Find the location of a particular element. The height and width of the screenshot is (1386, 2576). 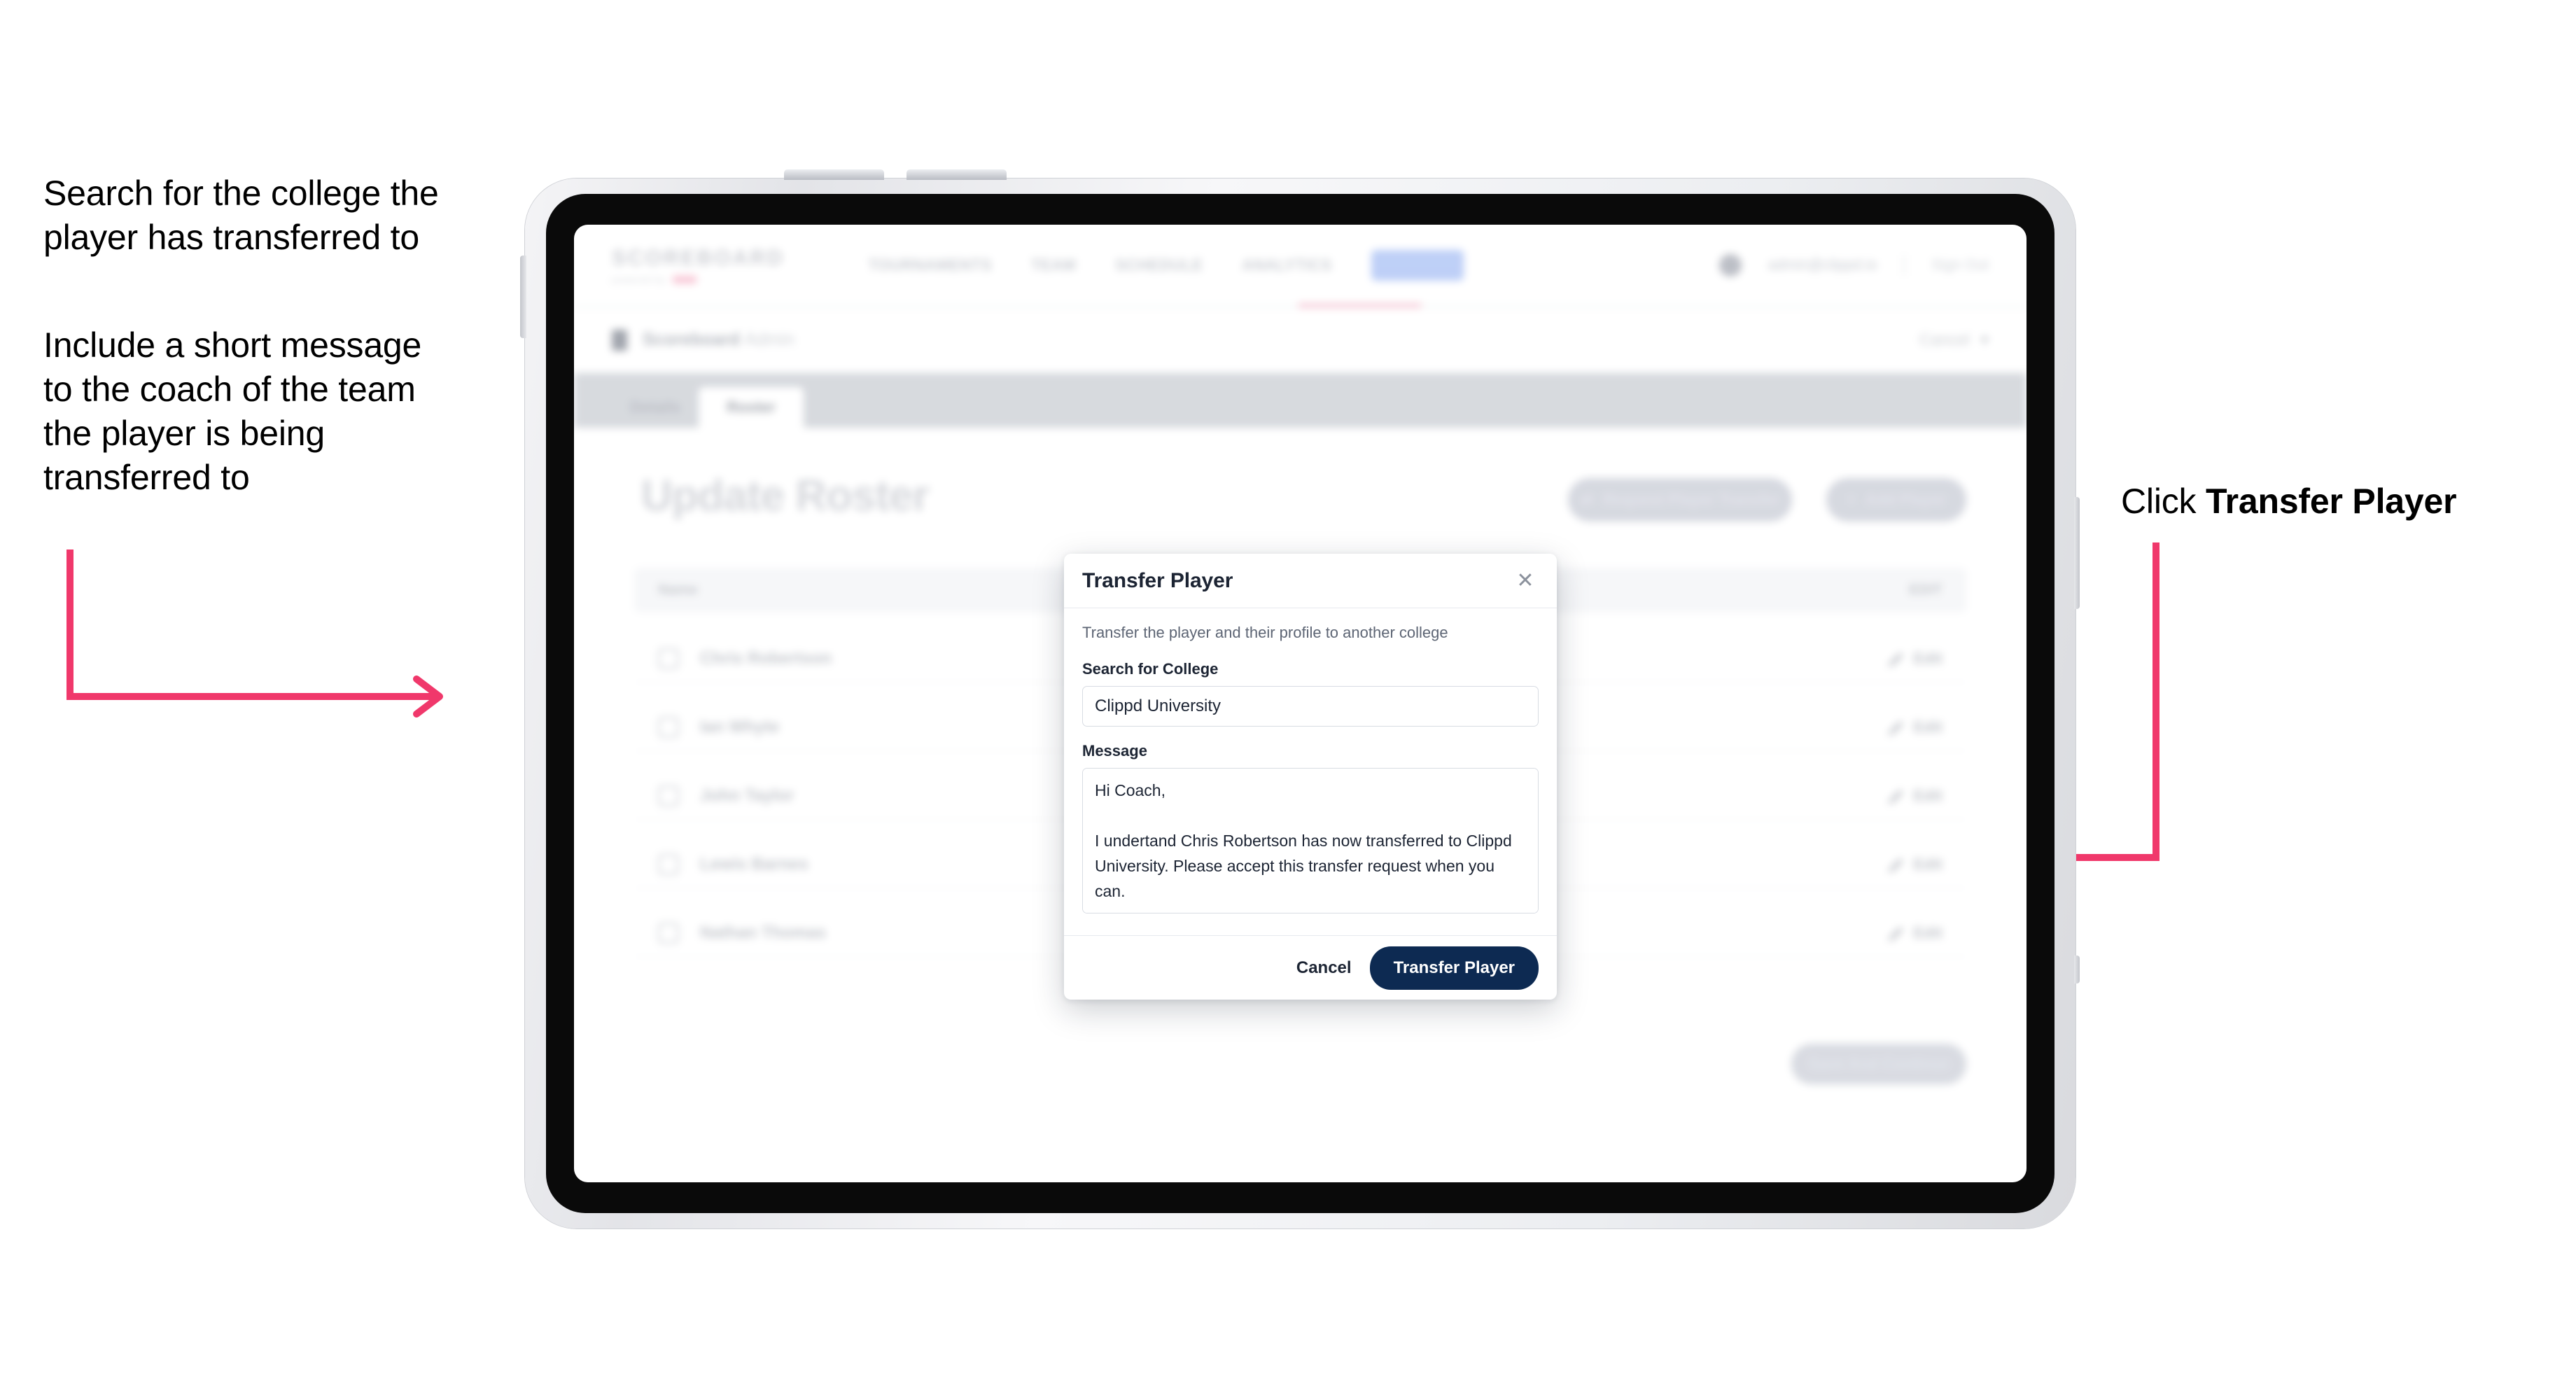

save-and-continue-button: Save And Continue is located at coordinates (1878, 1064).